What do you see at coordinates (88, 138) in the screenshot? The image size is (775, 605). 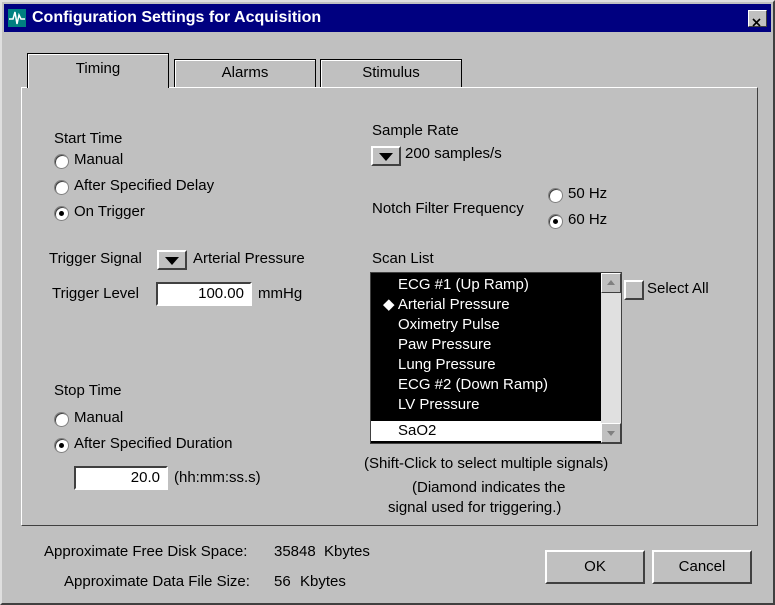 I see `start-time-label: Start Time` at bounding box center [88, 138].